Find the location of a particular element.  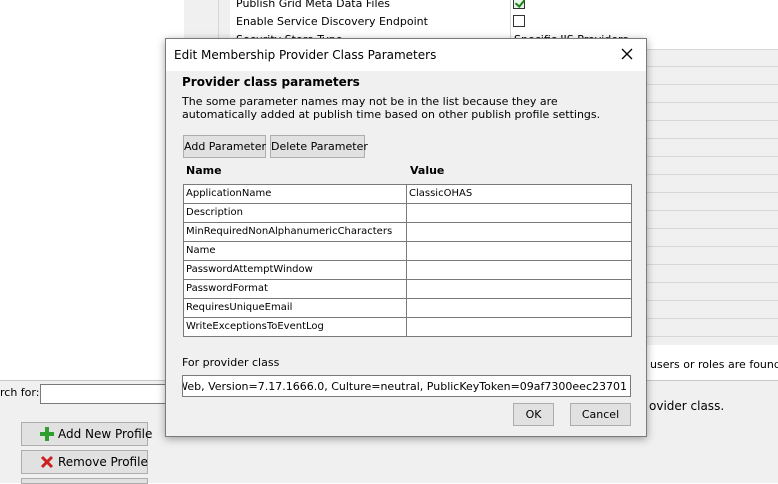

parameter-name: Name is located at coordinates (295, 251).